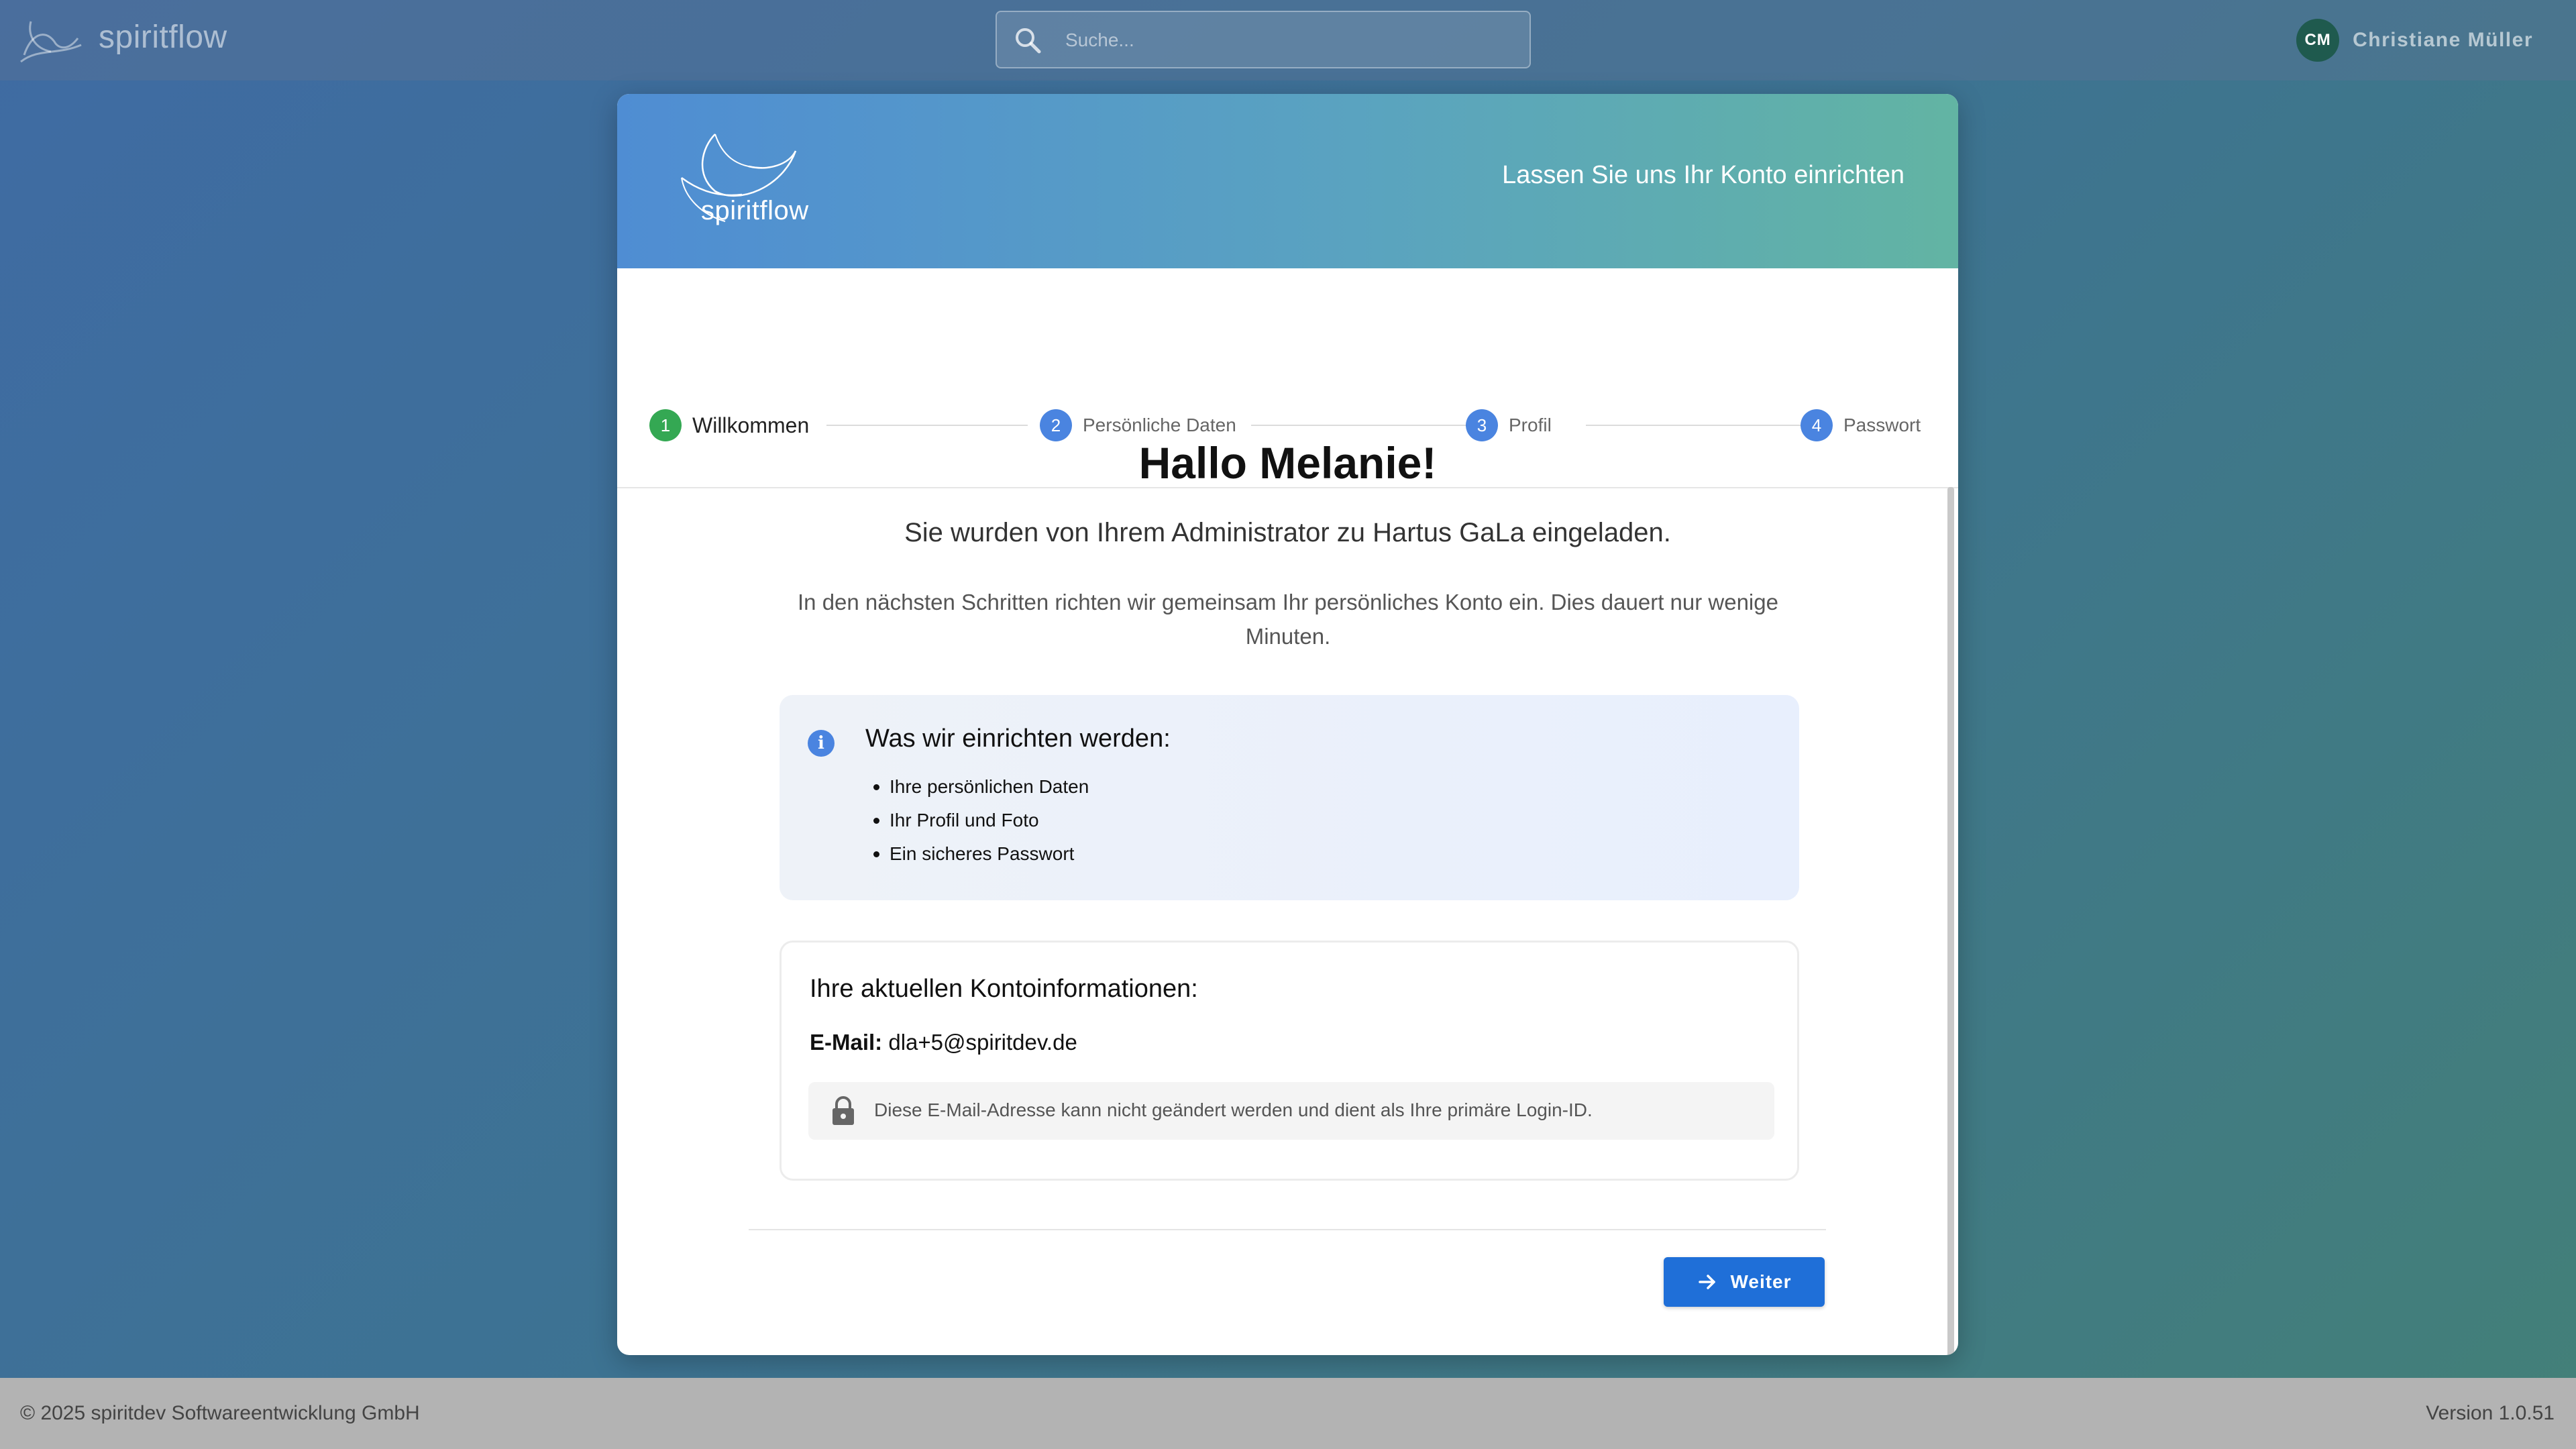 This screenshot has width=2576, height=1449. What do you see at coordinates (977, 854) in the screenshot?
I see `list-item: Ein sicheres Passwort` at bounding box center [977, 854].